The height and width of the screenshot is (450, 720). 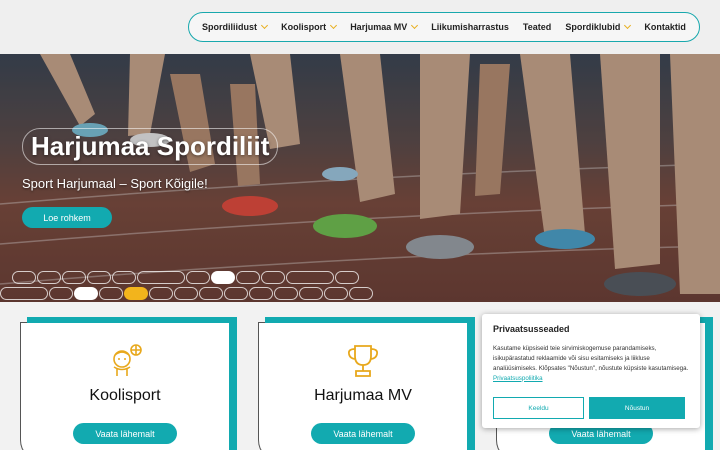 I want to click on hero-subtitle: Sport Harjumaal – Sport Kõigile!, so click(x=115, y=183).